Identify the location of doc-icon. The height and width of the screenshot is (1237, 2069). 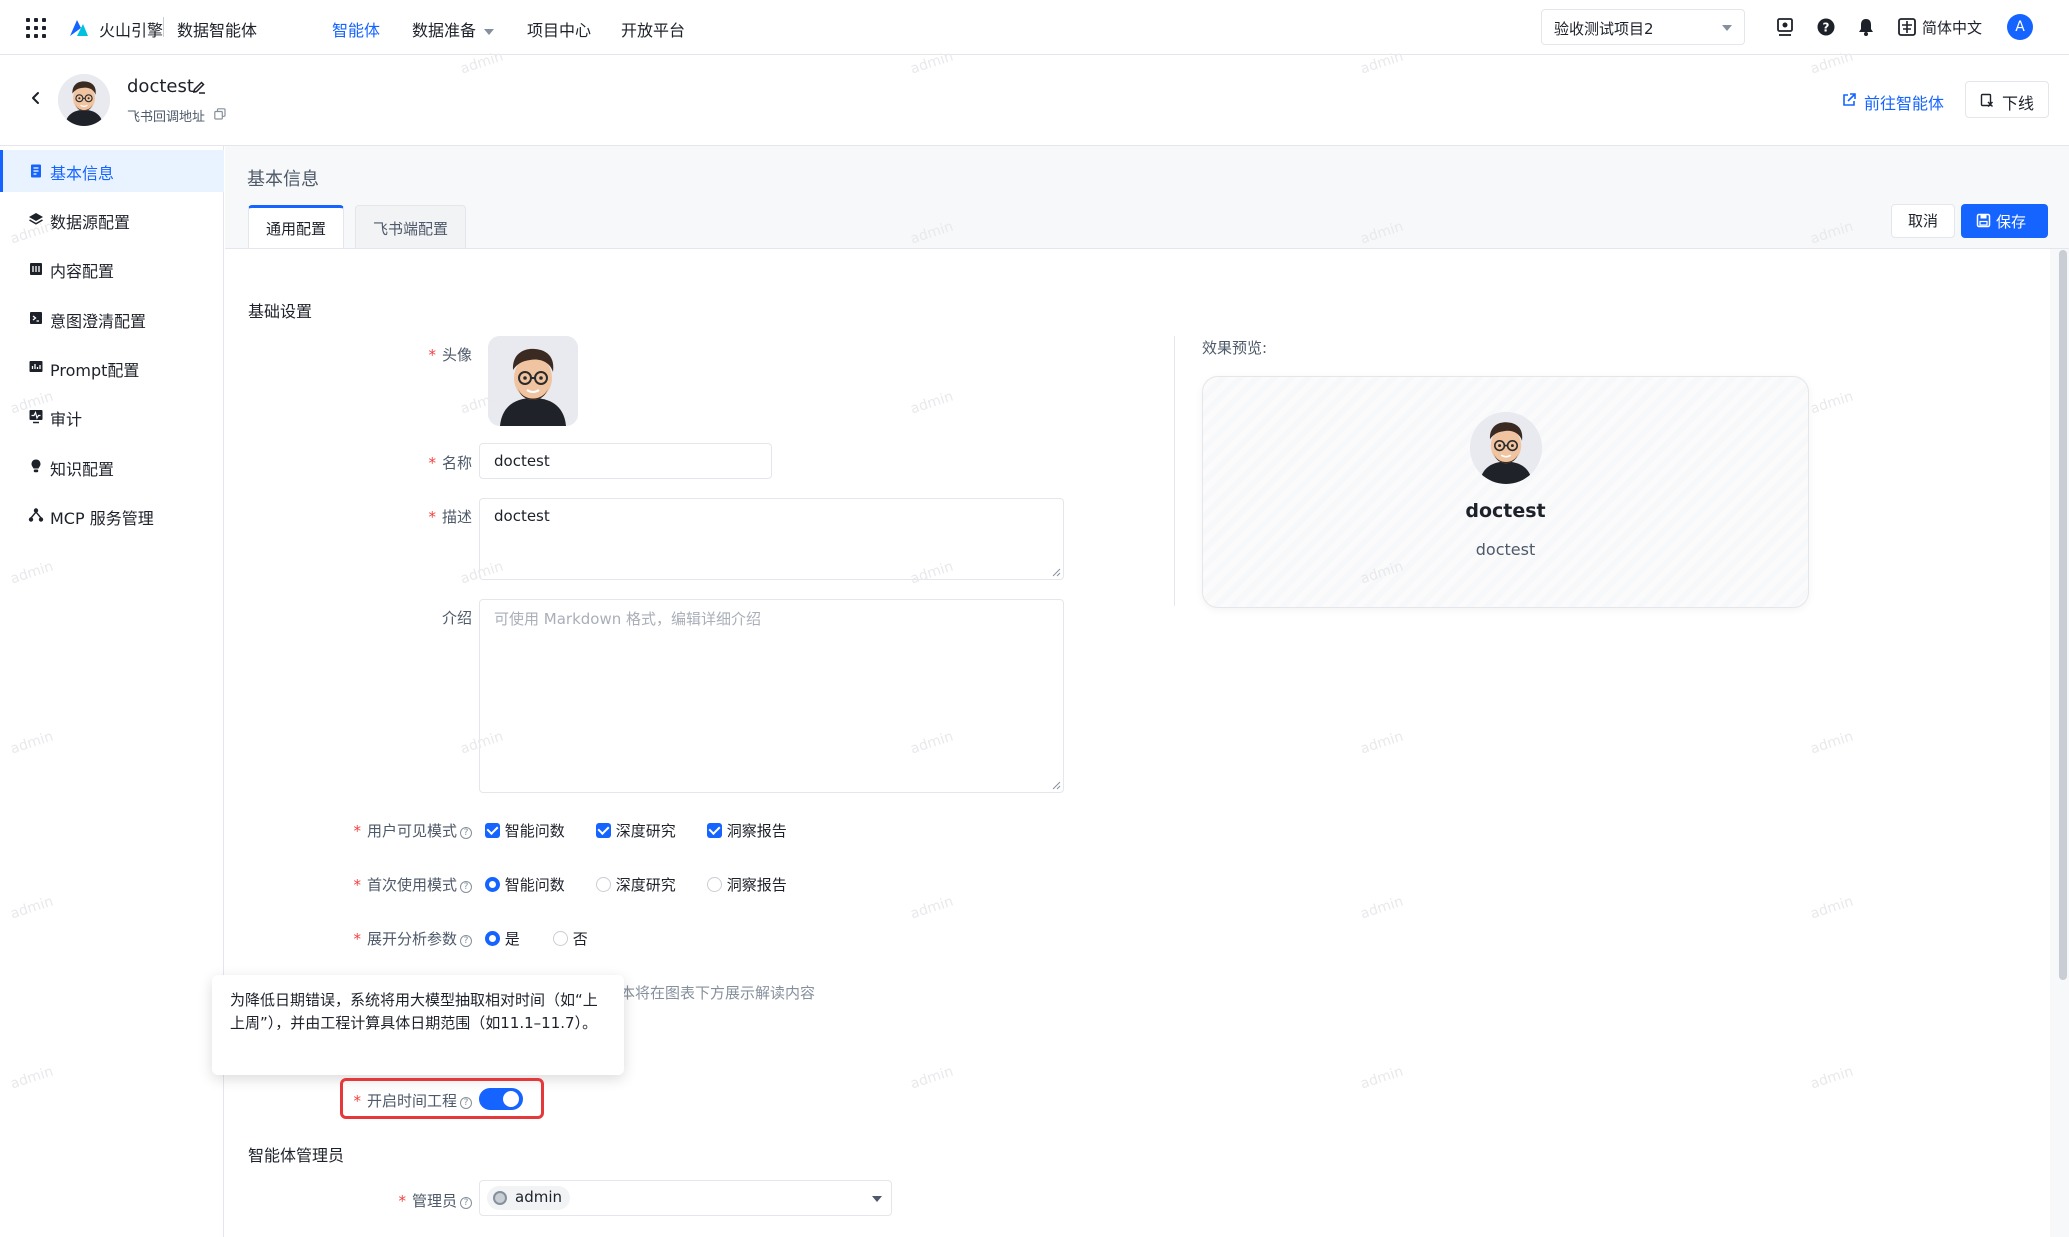
(36, 171).